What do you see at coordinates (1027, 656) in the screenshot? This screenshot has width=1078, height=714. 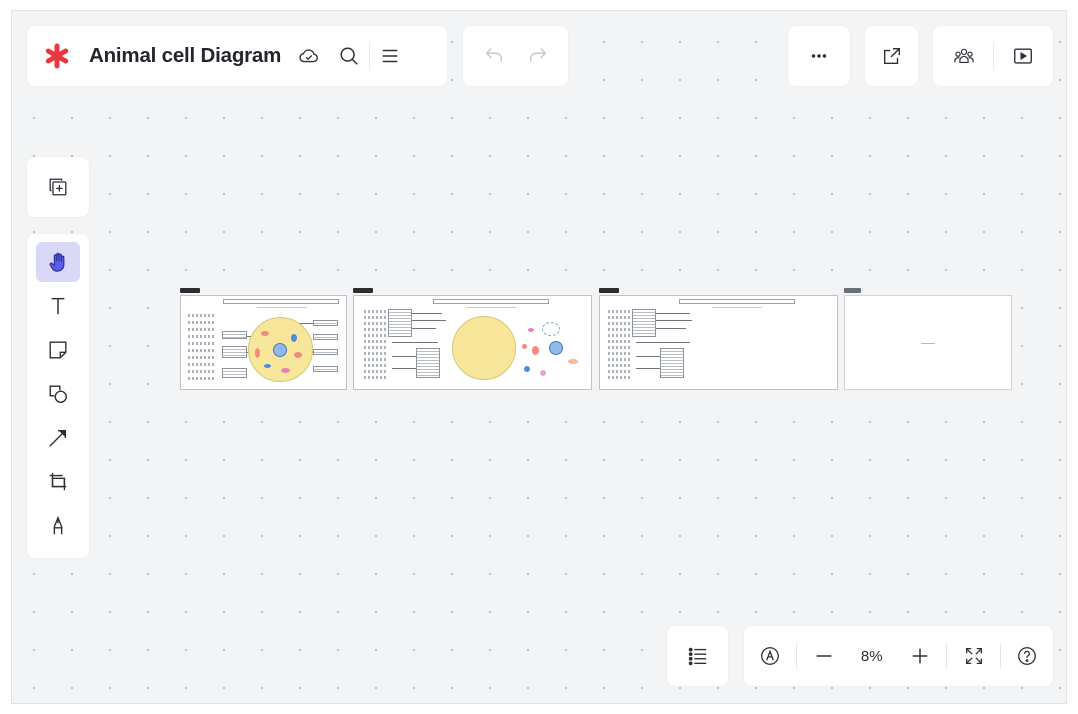 I see `help-icon` at bounding box center [1027, 656].